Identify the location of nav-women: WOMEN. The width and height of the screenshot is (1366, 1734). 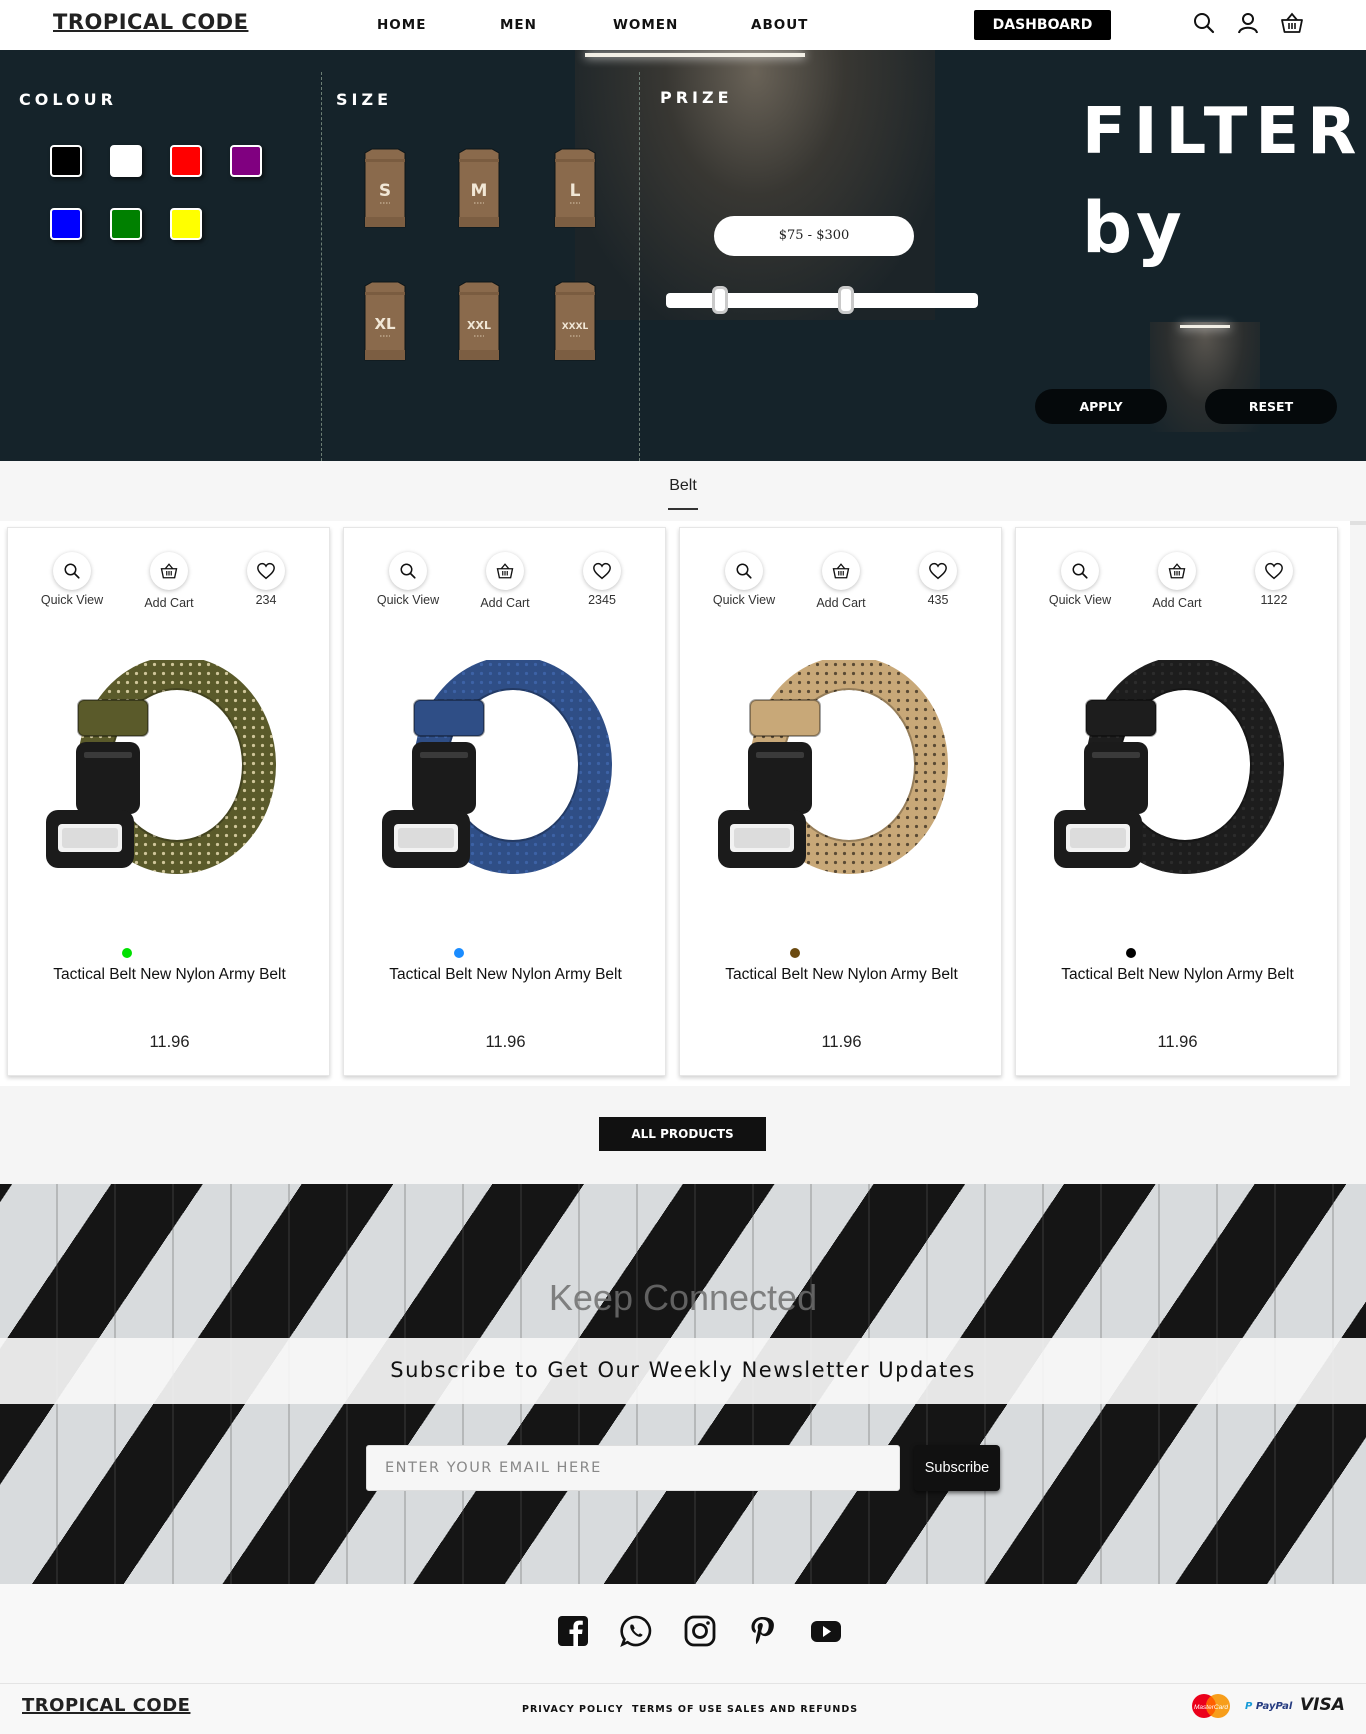
(645, 25).